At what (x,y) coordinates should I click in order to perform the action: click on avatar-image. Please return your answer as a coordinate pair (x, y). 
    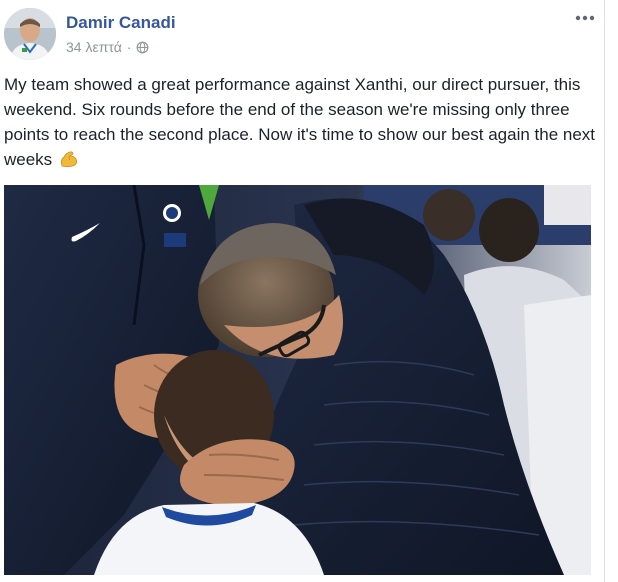
    Looking at the image, I should click on (30, 34).